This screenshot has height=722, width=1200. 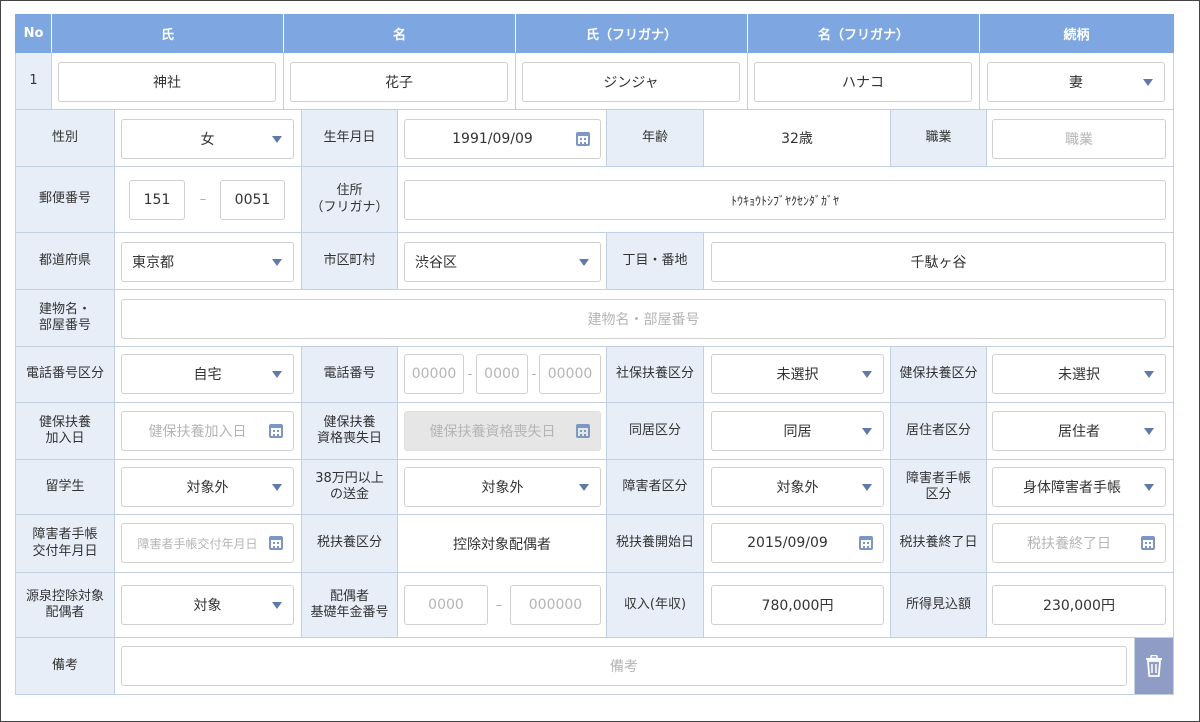 I want to click on expected-income-input: 230,000円, so click(x=1079, y=605).